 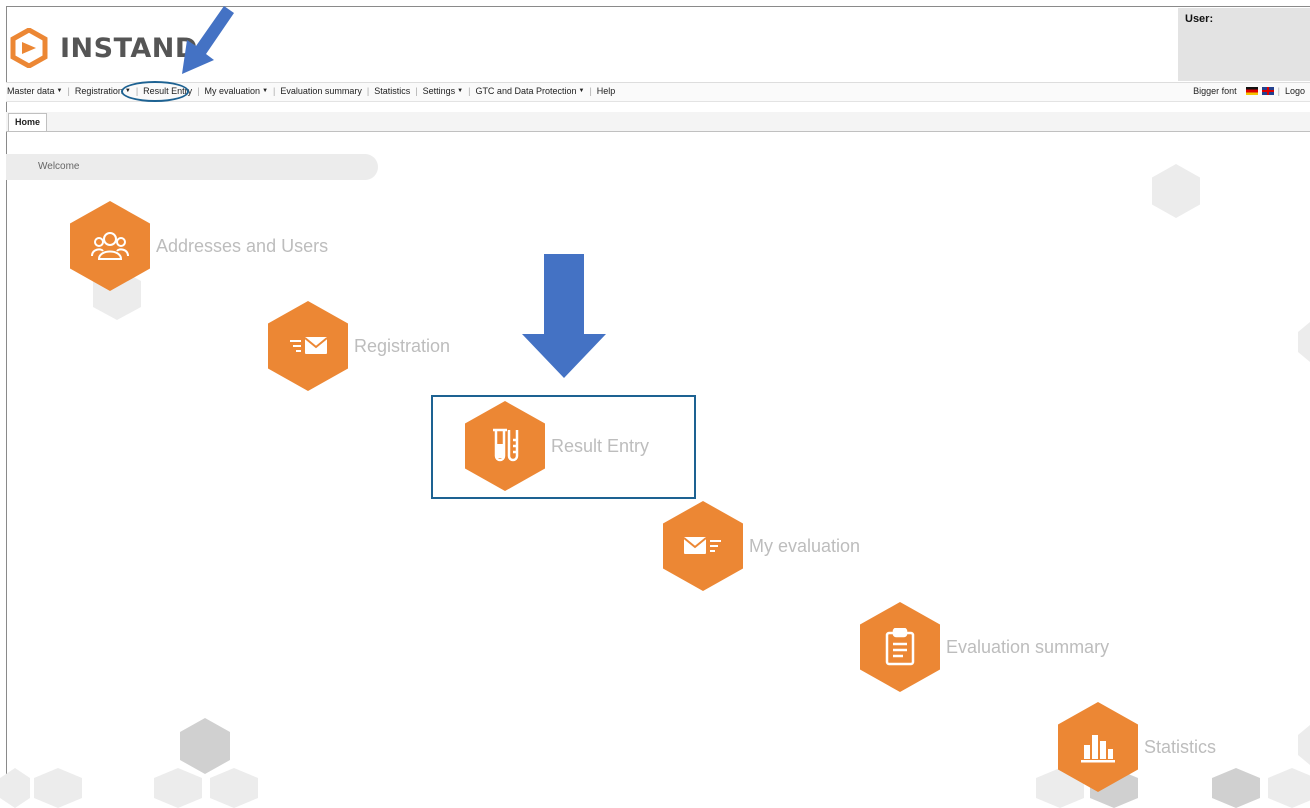 I want to click on menu-label: Help, so click(x=606, y=91).